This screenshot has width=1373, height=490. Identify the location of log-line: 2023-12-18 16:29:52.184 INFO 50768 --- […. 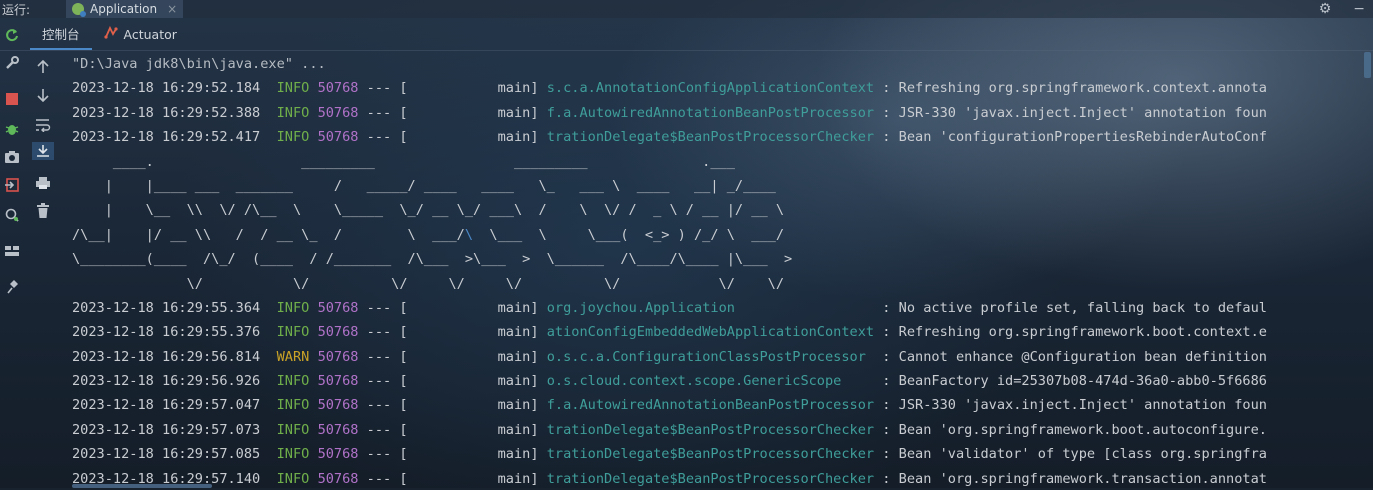
(719, 88).